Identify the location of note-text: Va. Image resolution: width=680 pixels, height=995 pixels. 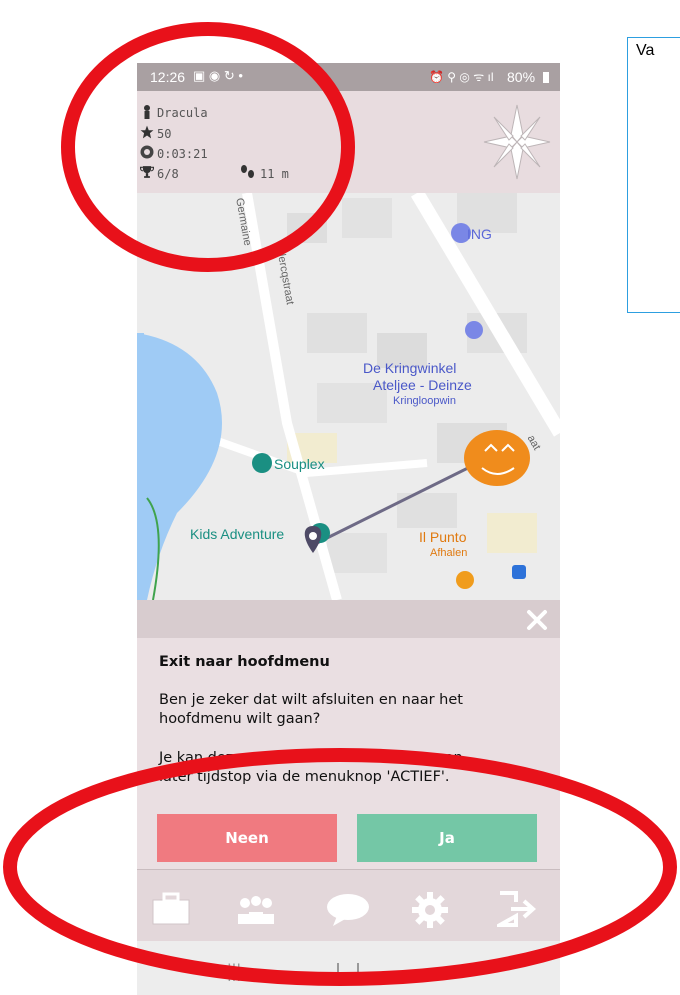
(645, 50).